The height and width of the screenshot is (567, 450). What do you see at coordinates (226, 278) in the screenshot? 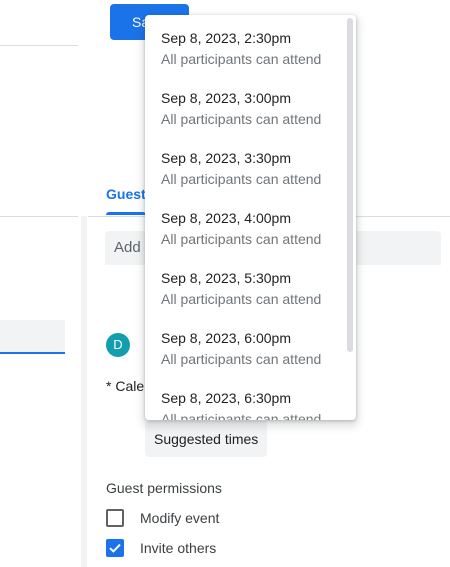
I see `time-option-time: Sep 8, 2023, 5:30pm` at bounding box center [226, 278].